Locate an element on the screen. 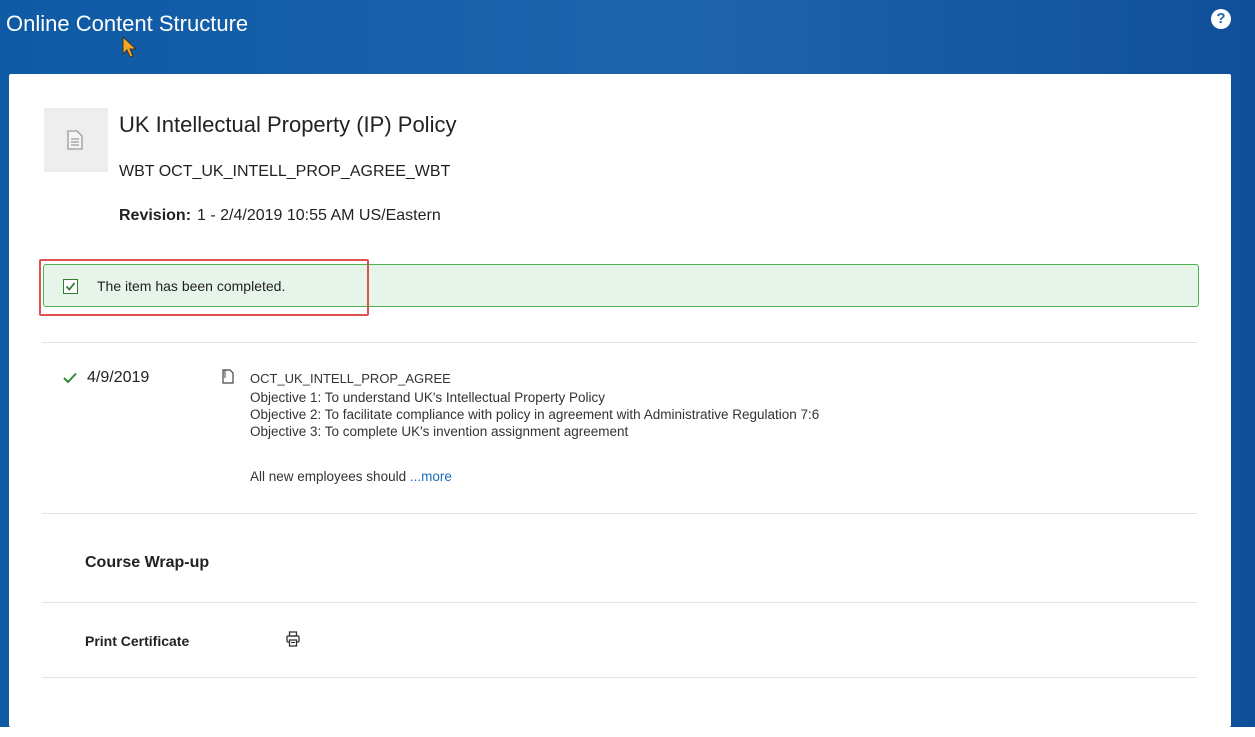 Image resolution: width=1255 pixels, height=737 pixels. document-icon is located at coordinates (75, 140).